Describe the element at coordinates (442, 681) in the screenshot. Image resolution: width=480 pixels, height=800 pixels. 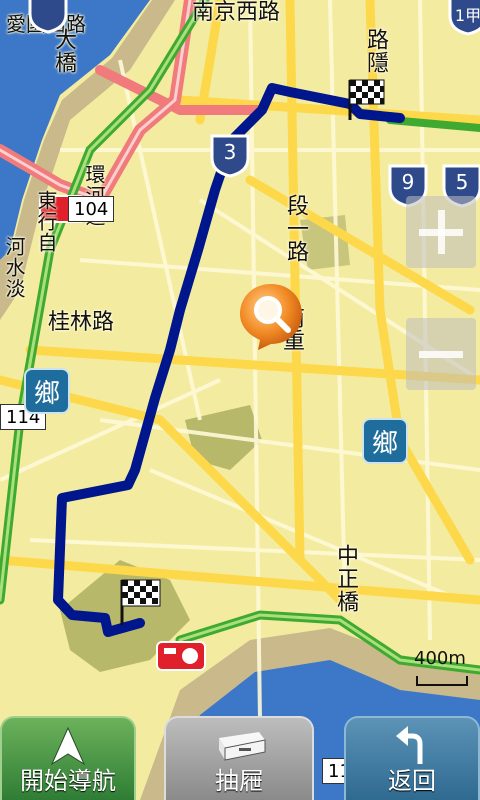
I see `scale-bar` at that location.